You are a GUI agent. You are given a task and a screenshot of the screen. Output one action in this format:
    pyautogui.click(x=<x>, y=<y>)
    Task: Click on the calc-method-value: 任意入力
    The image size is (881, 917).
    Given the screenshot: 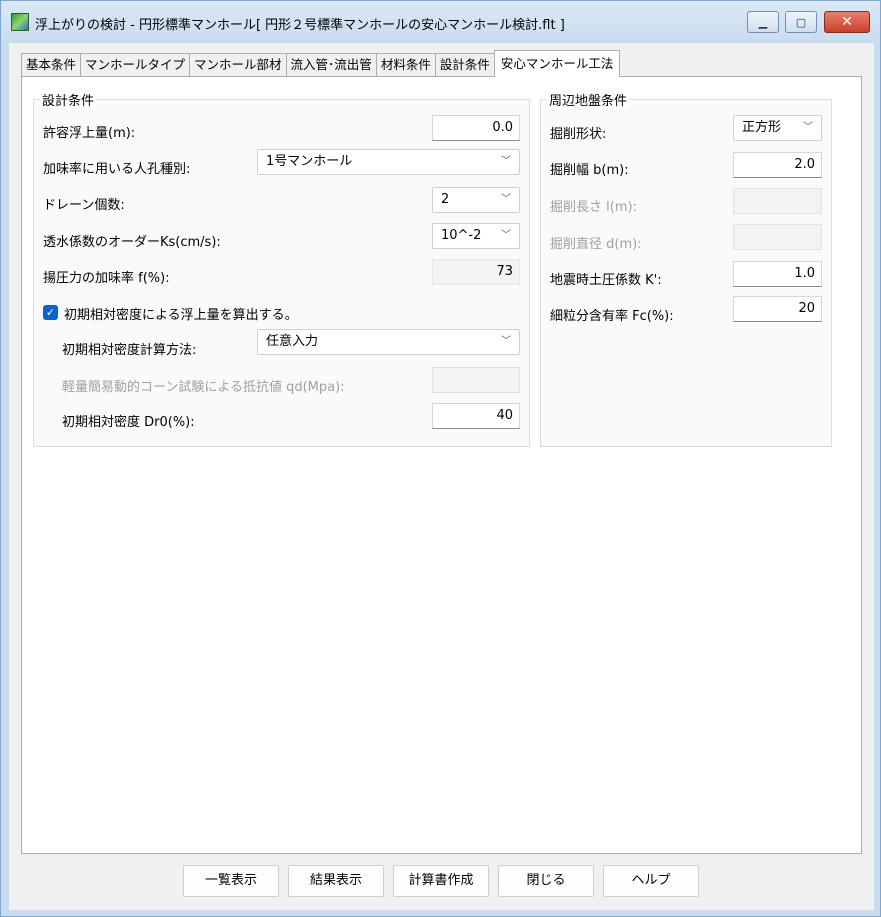 What is the action you would take?
    pyautogui.click(x=292, y=341)
    